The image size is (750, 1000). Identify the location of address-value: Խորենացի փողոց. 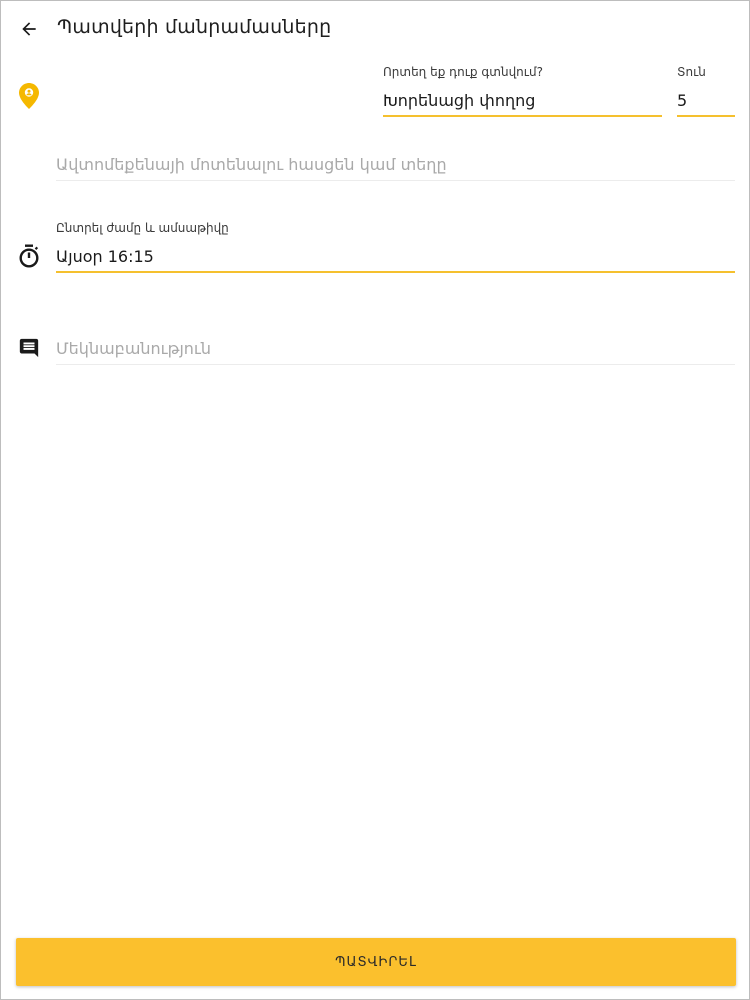
(459, 100).